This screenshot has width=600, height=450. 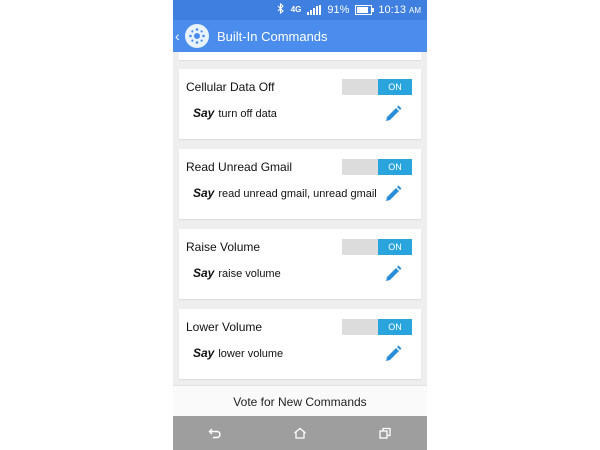 What do you see at coordinates (251, 354) in the screenshot?
I see `command-phrase: lower volume` at bounding box center [251, 354].